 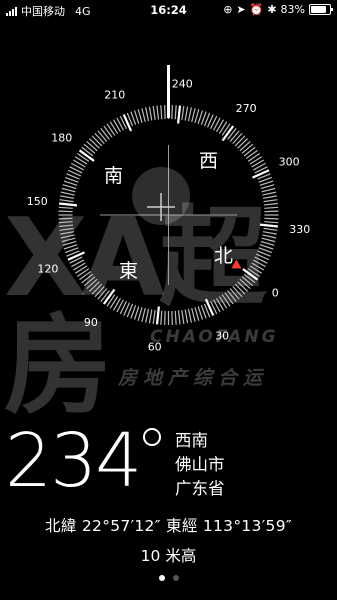 What do you see at coordinates (191, 440) in the screenshot?
I see `direction-label: 西南` at bounding box center [191, 440].